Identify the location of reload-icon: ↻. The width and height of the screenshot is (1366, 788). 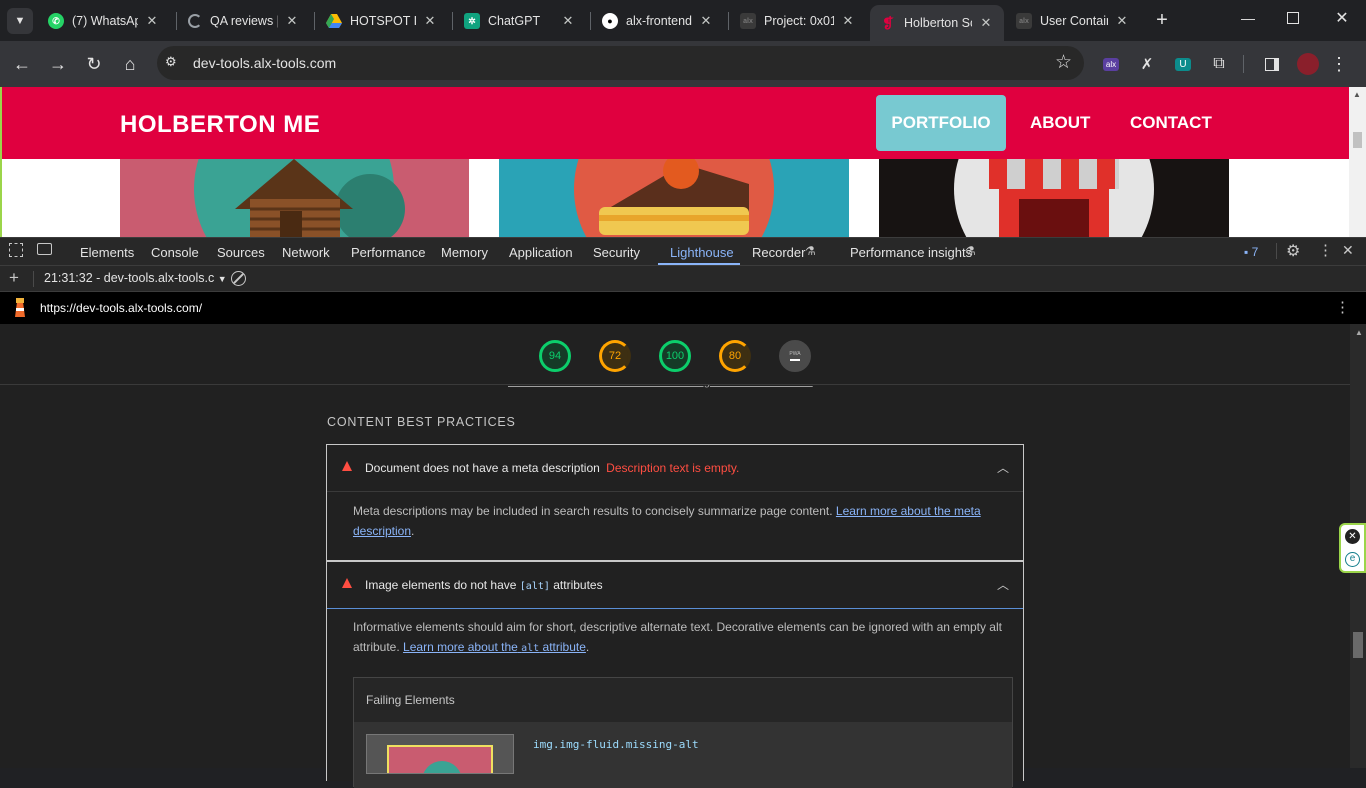
(94, 63).